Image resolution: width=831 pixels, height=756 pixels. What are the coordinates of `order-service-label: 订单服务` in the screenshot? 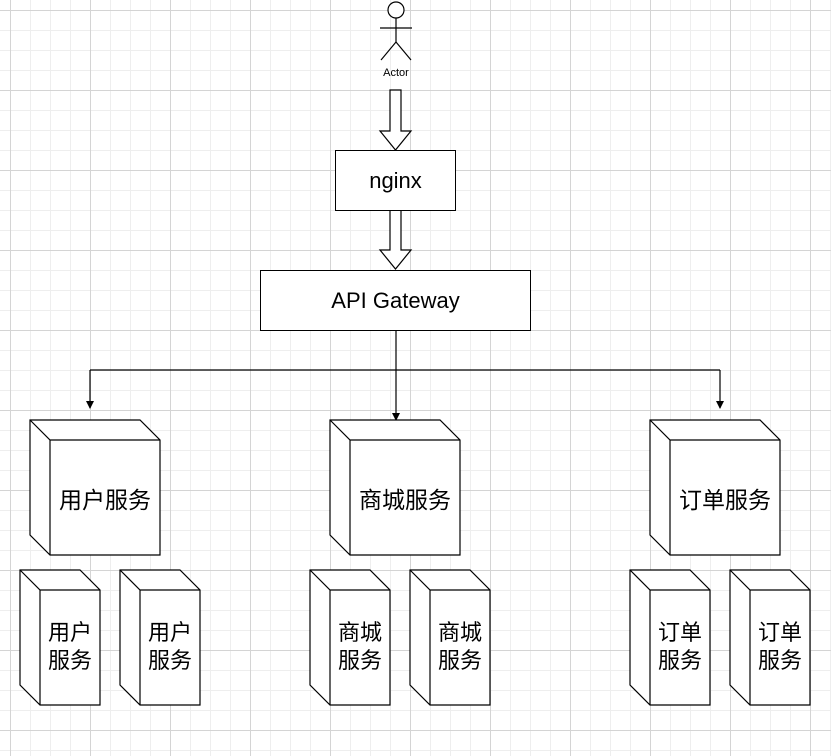 It's located at (725, 500).